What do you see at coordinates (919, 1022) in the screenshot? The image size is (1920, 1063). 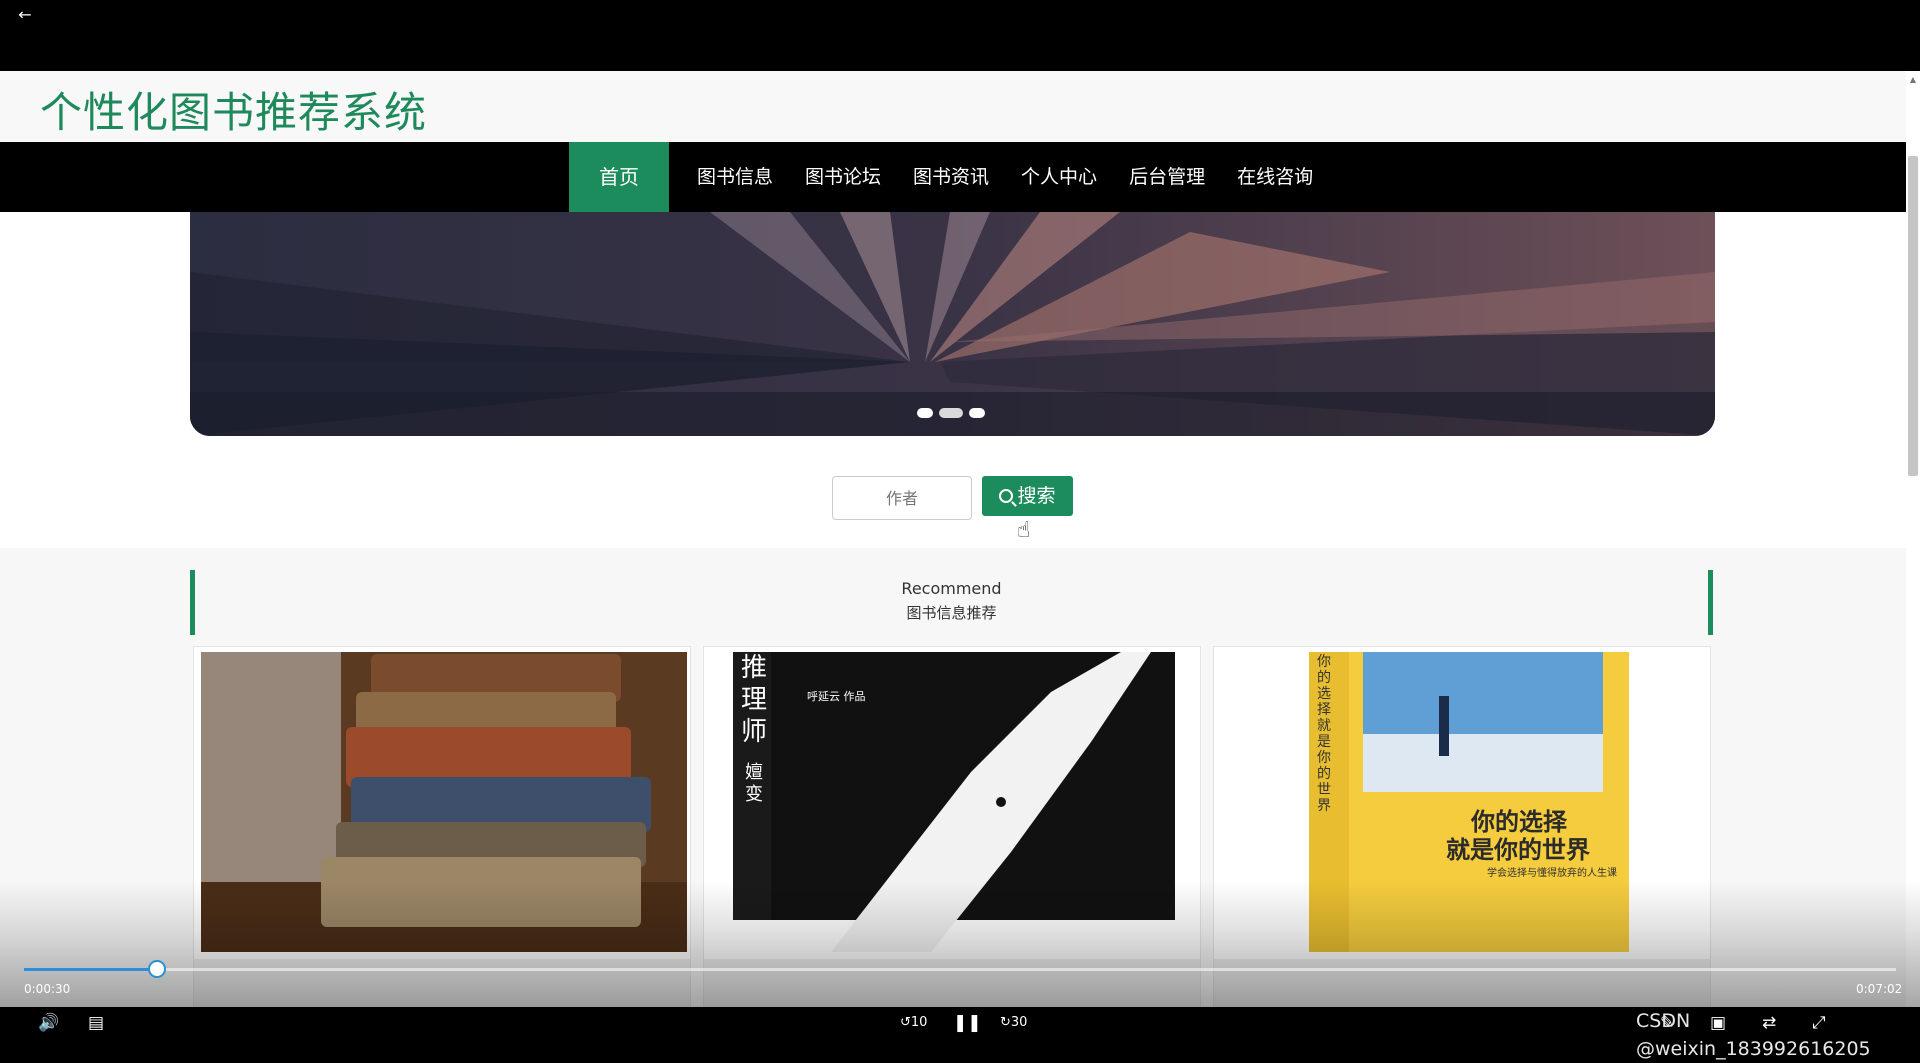 I see `skip-back-label: 10` at bounding box center [919, 1022].